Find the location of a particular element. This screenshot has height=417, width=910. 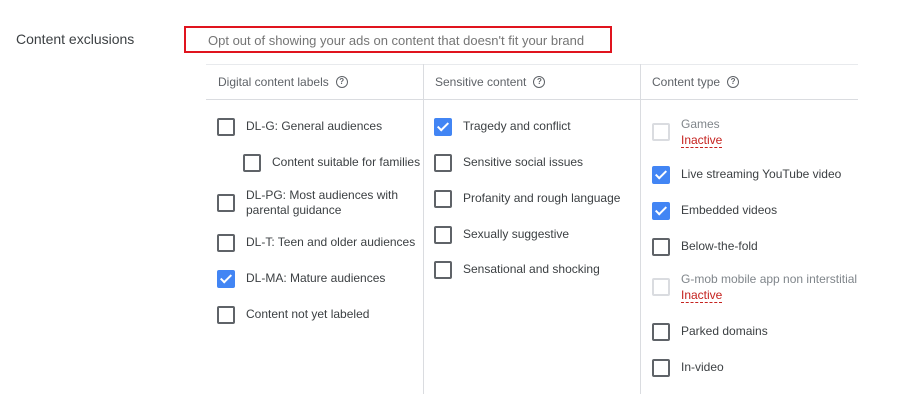

option-social-issues: Sensitive social issues is located at coordinates (508, 163).